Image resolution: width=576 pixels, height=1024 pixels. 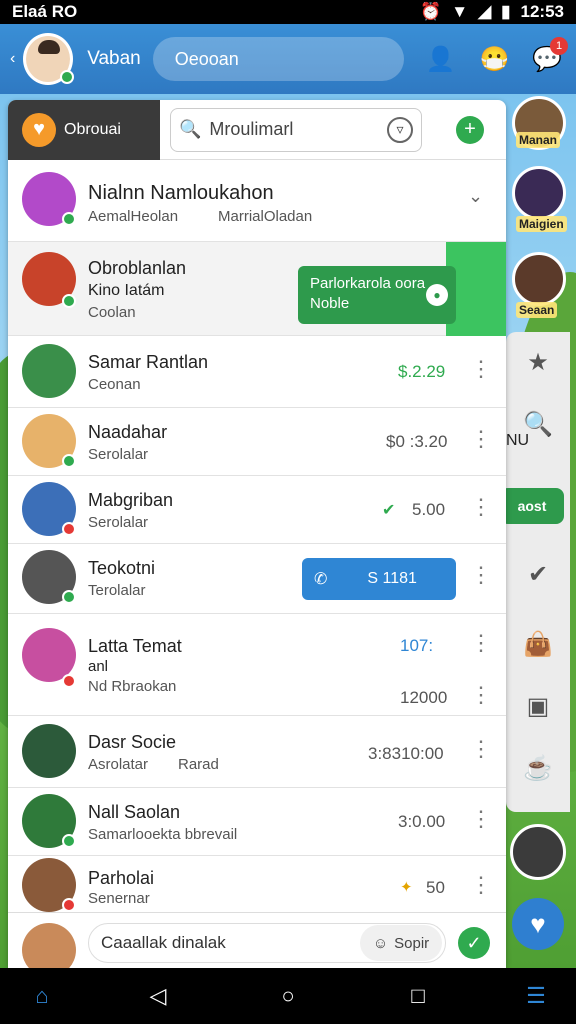 What do you see at coordinates (532, 506) in the screenshot?
I see `rail-chat-bubble: aost` at bounding box center [532, 506].